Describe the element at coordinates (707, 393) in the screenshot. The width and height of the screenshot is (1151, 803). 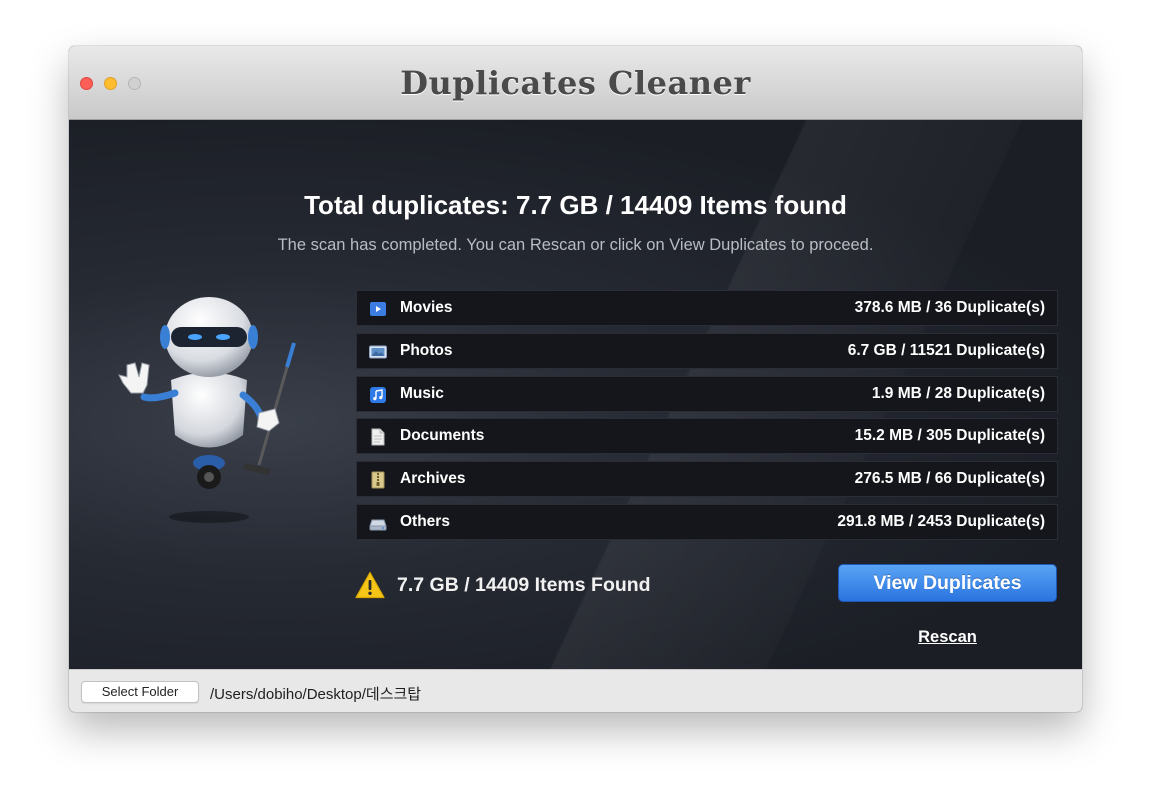
I see `category-row-music: Music 1.9 MB / 28 Duplicate(s)` at that location.